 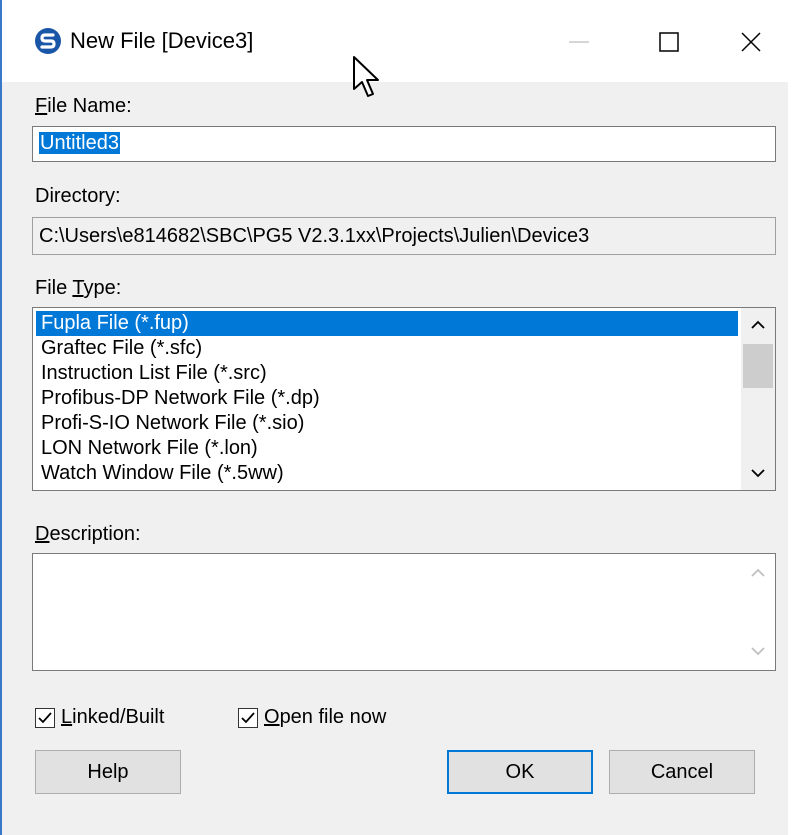 What do you see at coordinates (79, 143) in the screenshot?
I see `filename-value: Untitled3` at bounding box center [79, 143].